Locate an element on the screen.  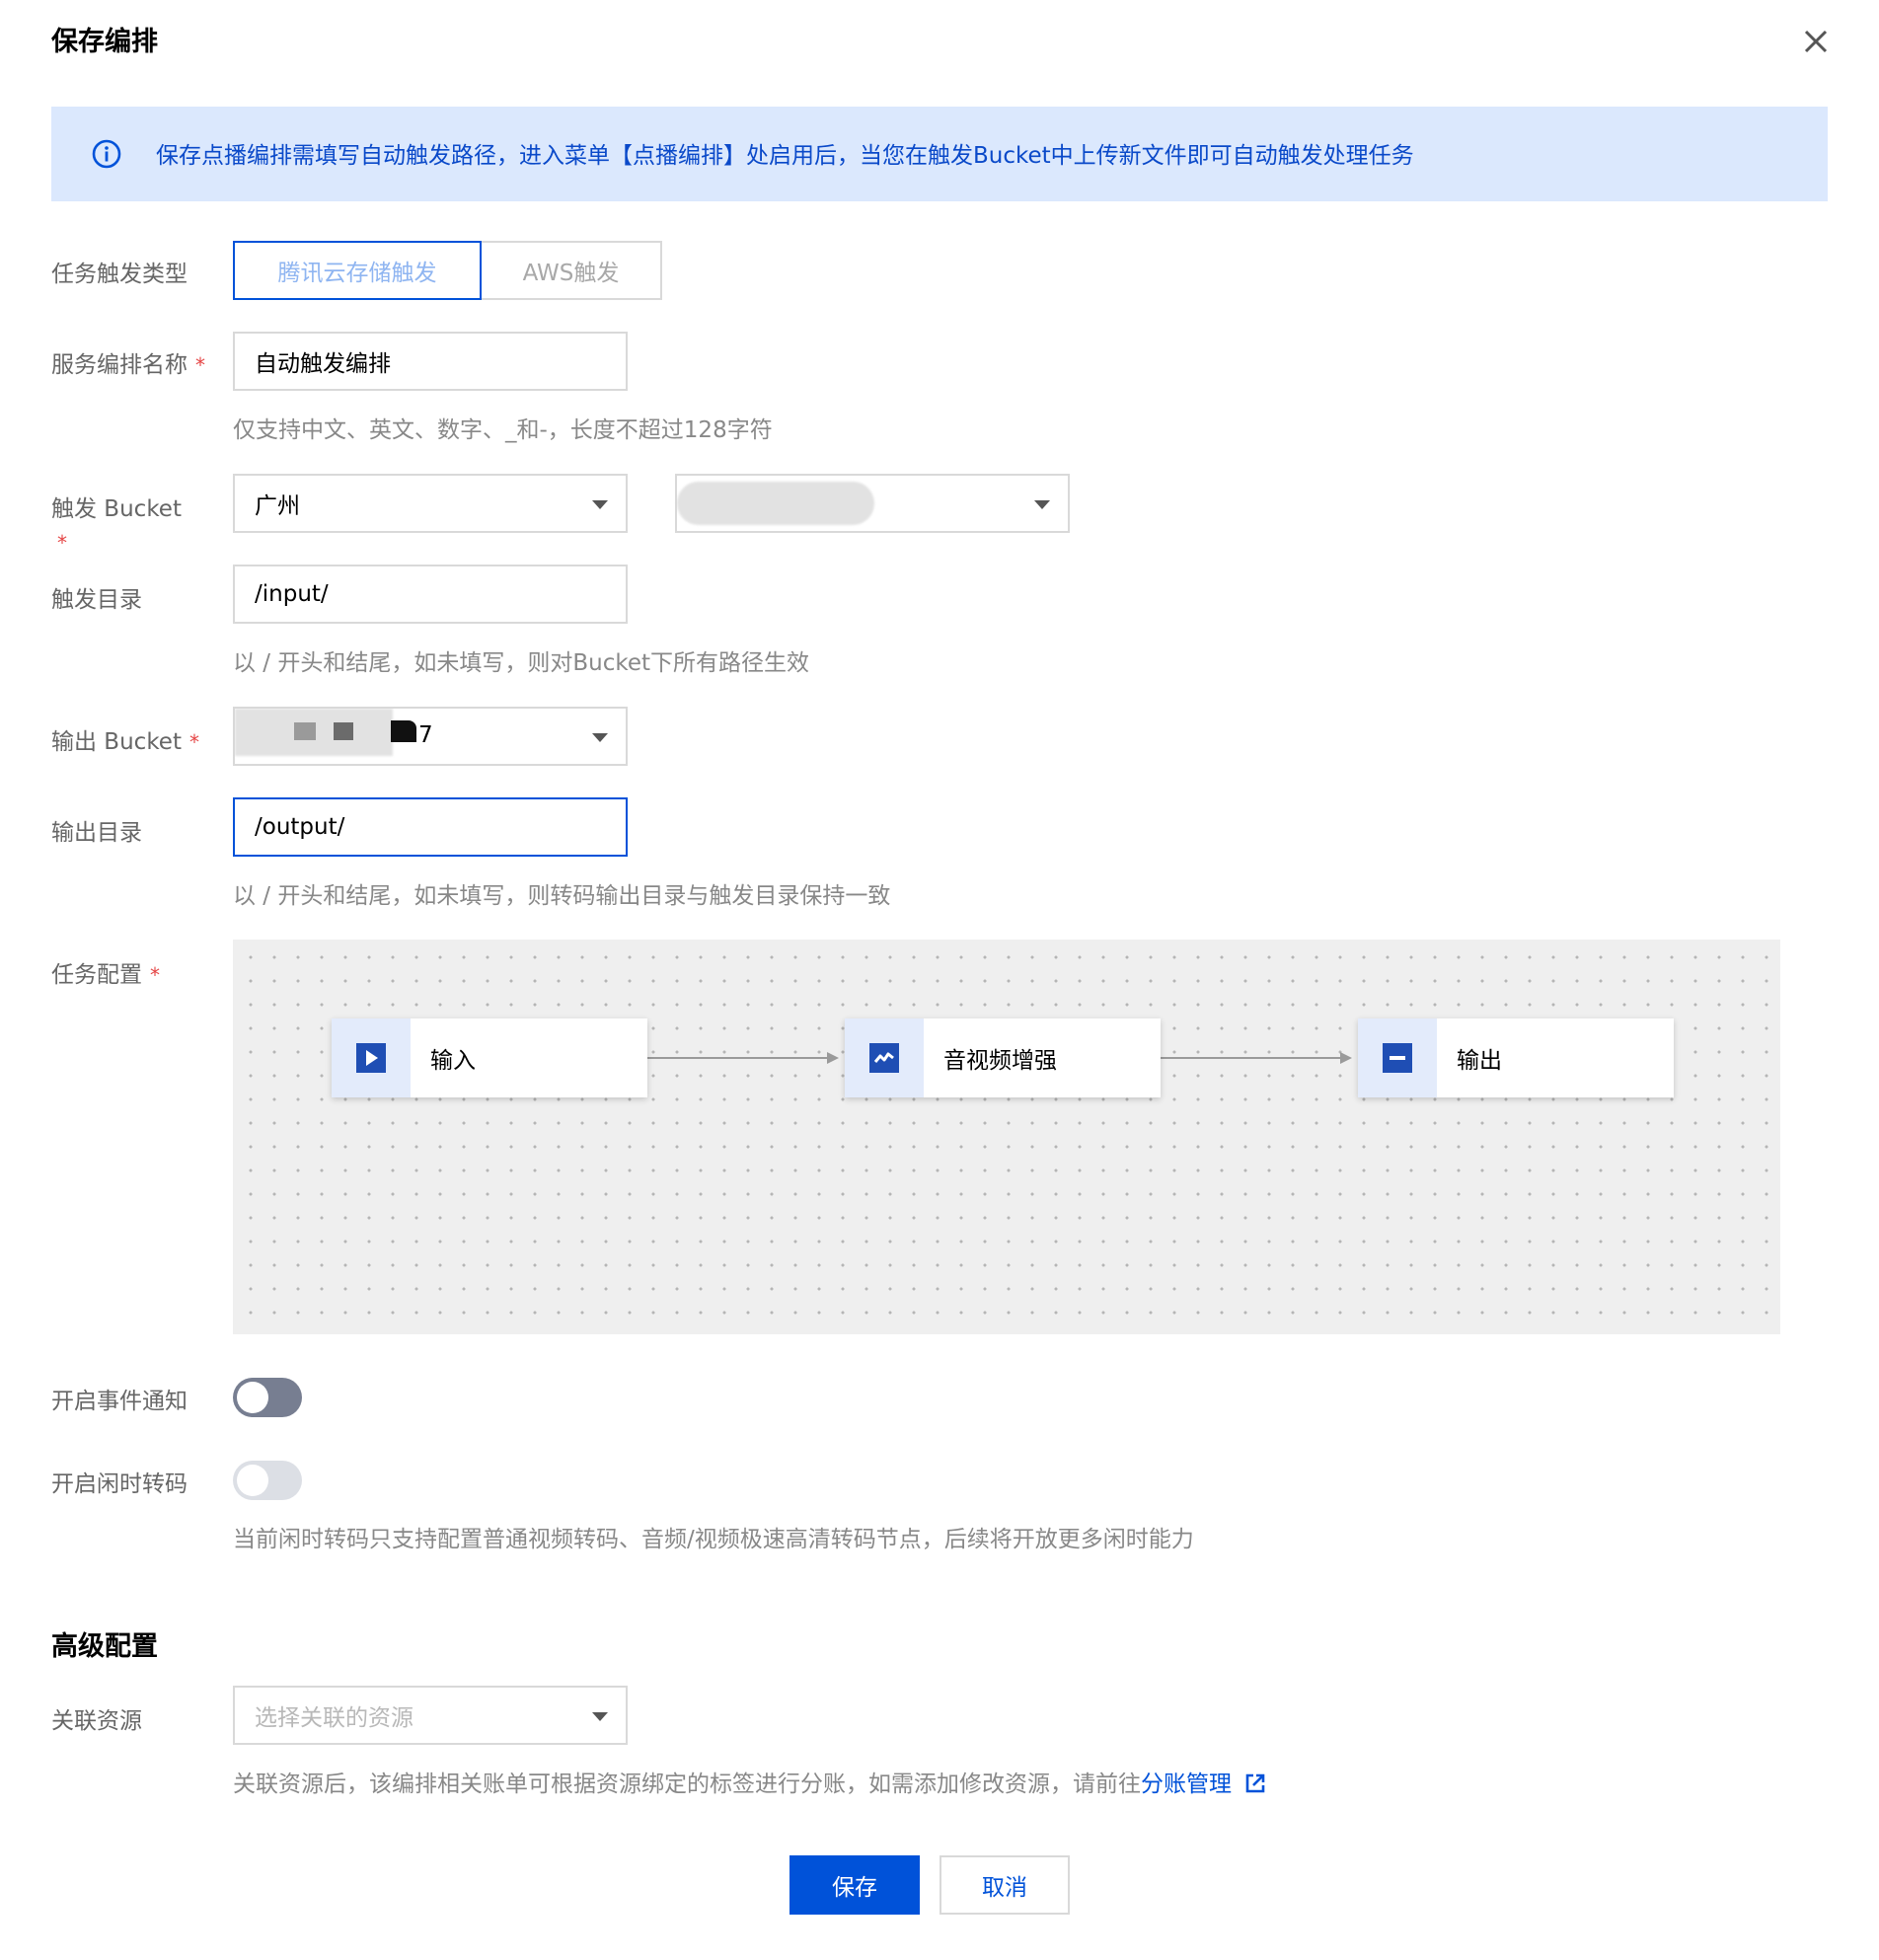
node-label: 输入 is located at coordinates (453, 1061).